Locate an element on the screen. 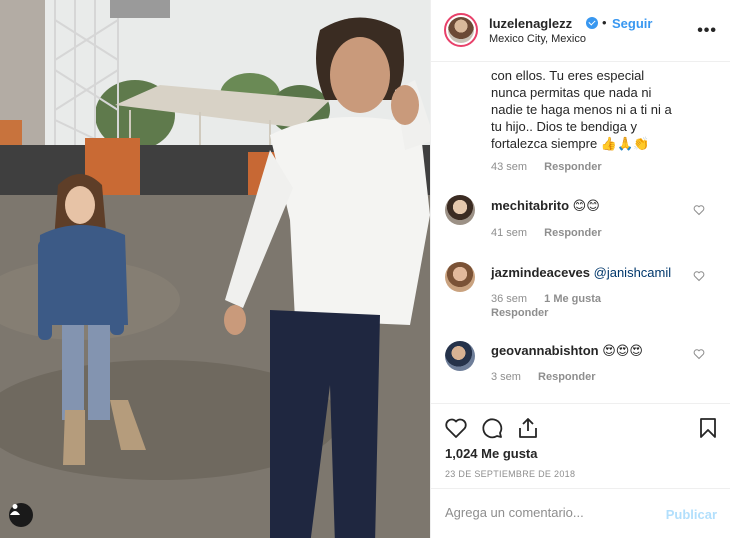 The width and height of the screenshot is (730, 538). comment-meta: 43 sem Responder is located at coordinates (553, 167).